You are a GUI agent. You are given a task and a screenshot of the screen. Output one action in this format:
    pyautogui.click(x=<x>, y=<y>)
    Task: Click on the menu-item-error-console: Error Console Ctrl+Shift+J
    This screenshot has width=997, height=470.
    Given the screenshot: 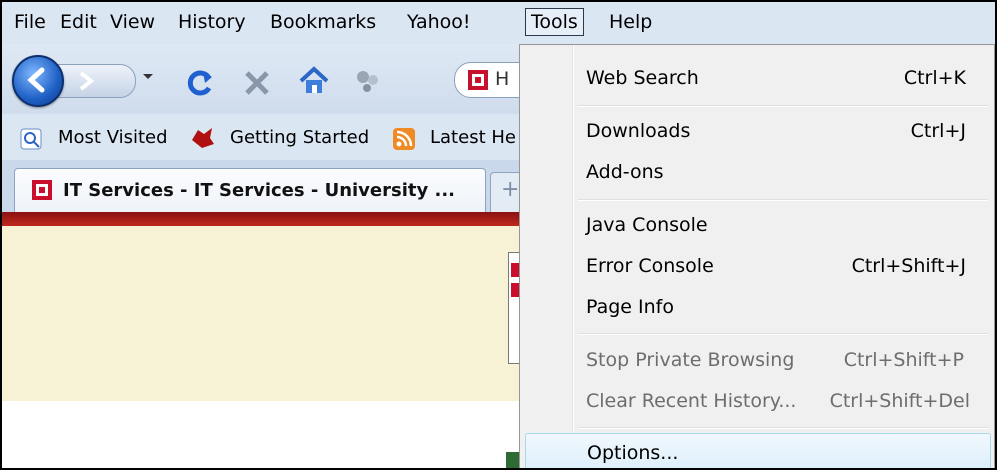 What is the action you would take?
    pyautogui.click(x=757, y=266)
    